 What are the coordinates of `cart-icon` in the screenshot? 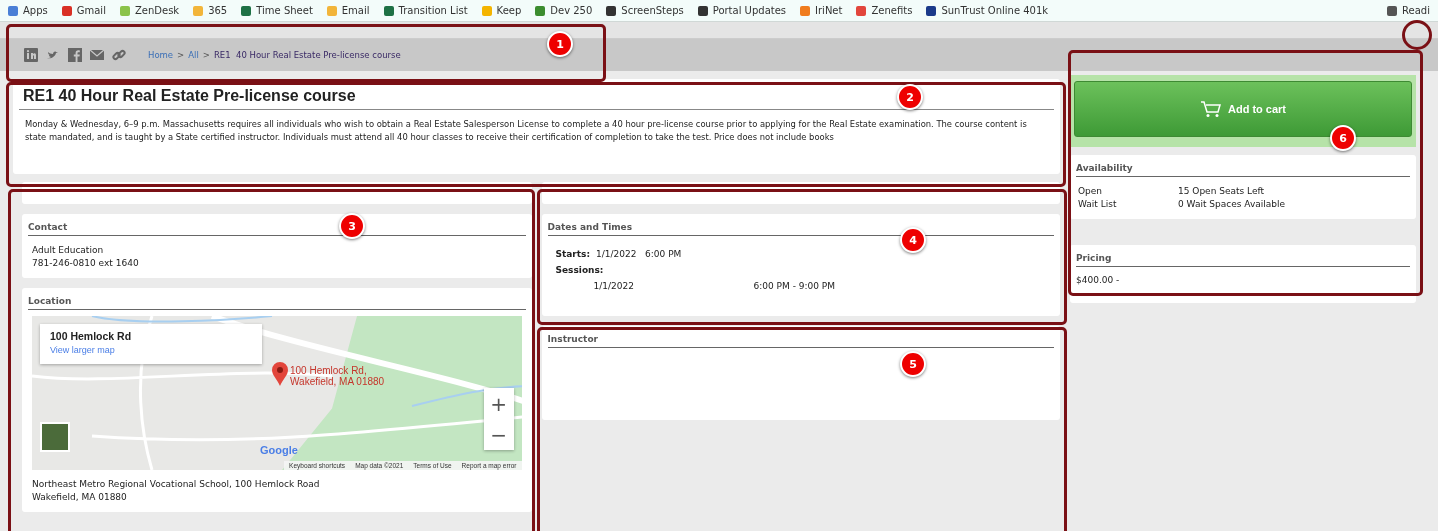 It's located at (1210, 109).